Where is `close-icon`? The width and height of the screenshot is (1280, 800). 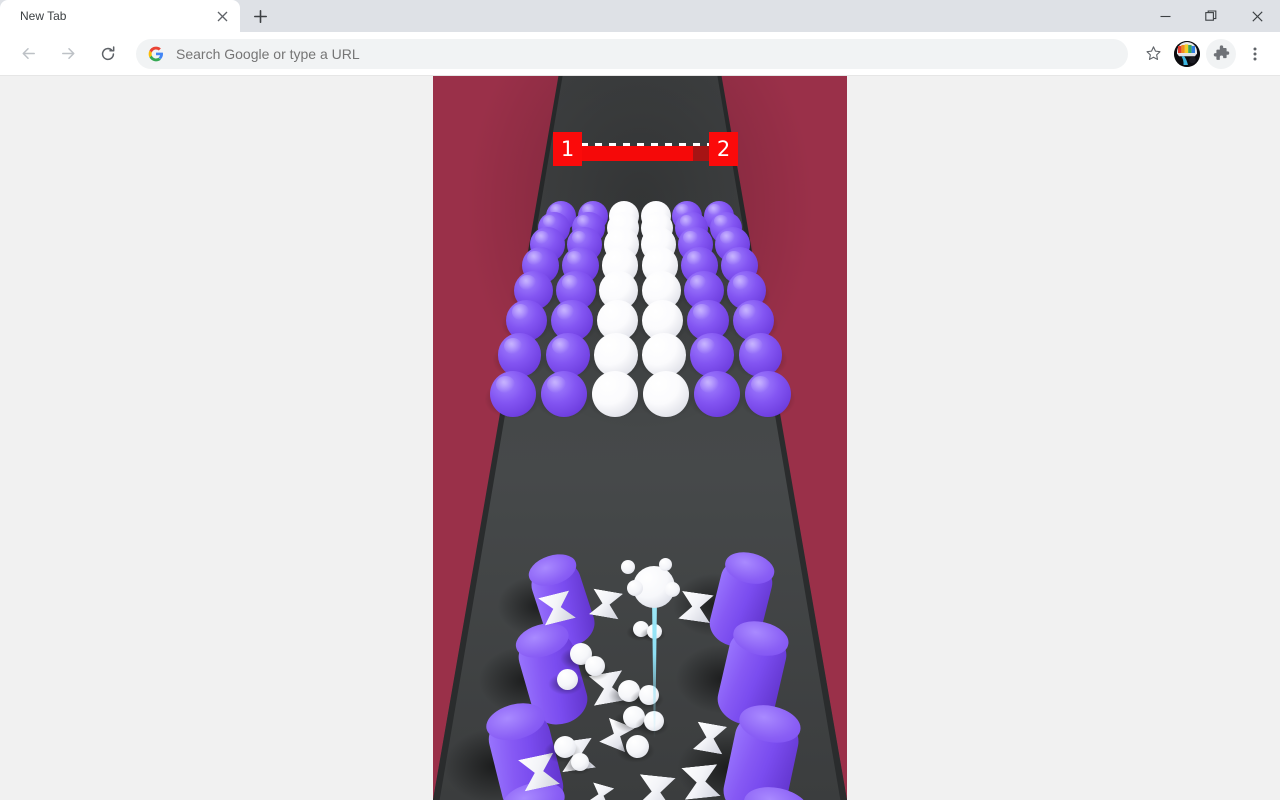 close-icon is located at coordinates (1257, 16).